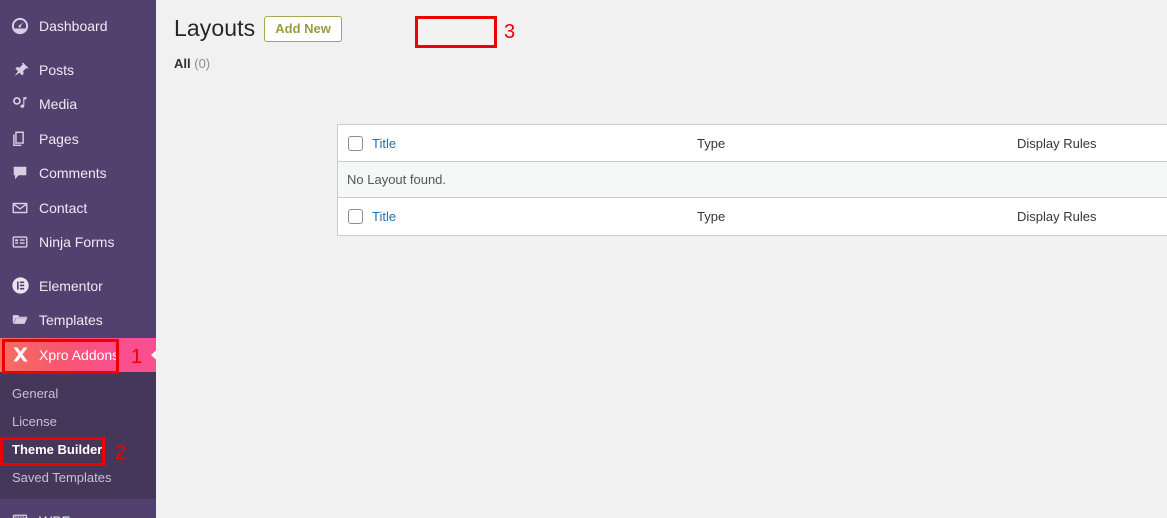 This screenshot has height=518, width=1167. I want to click on sidebar-subitem-saved-templates: Saved Templates, so click(78, 478).